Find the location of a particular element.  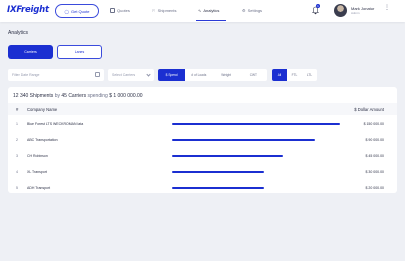

company-name: CH Robinson is located at coordinates (37, 156).